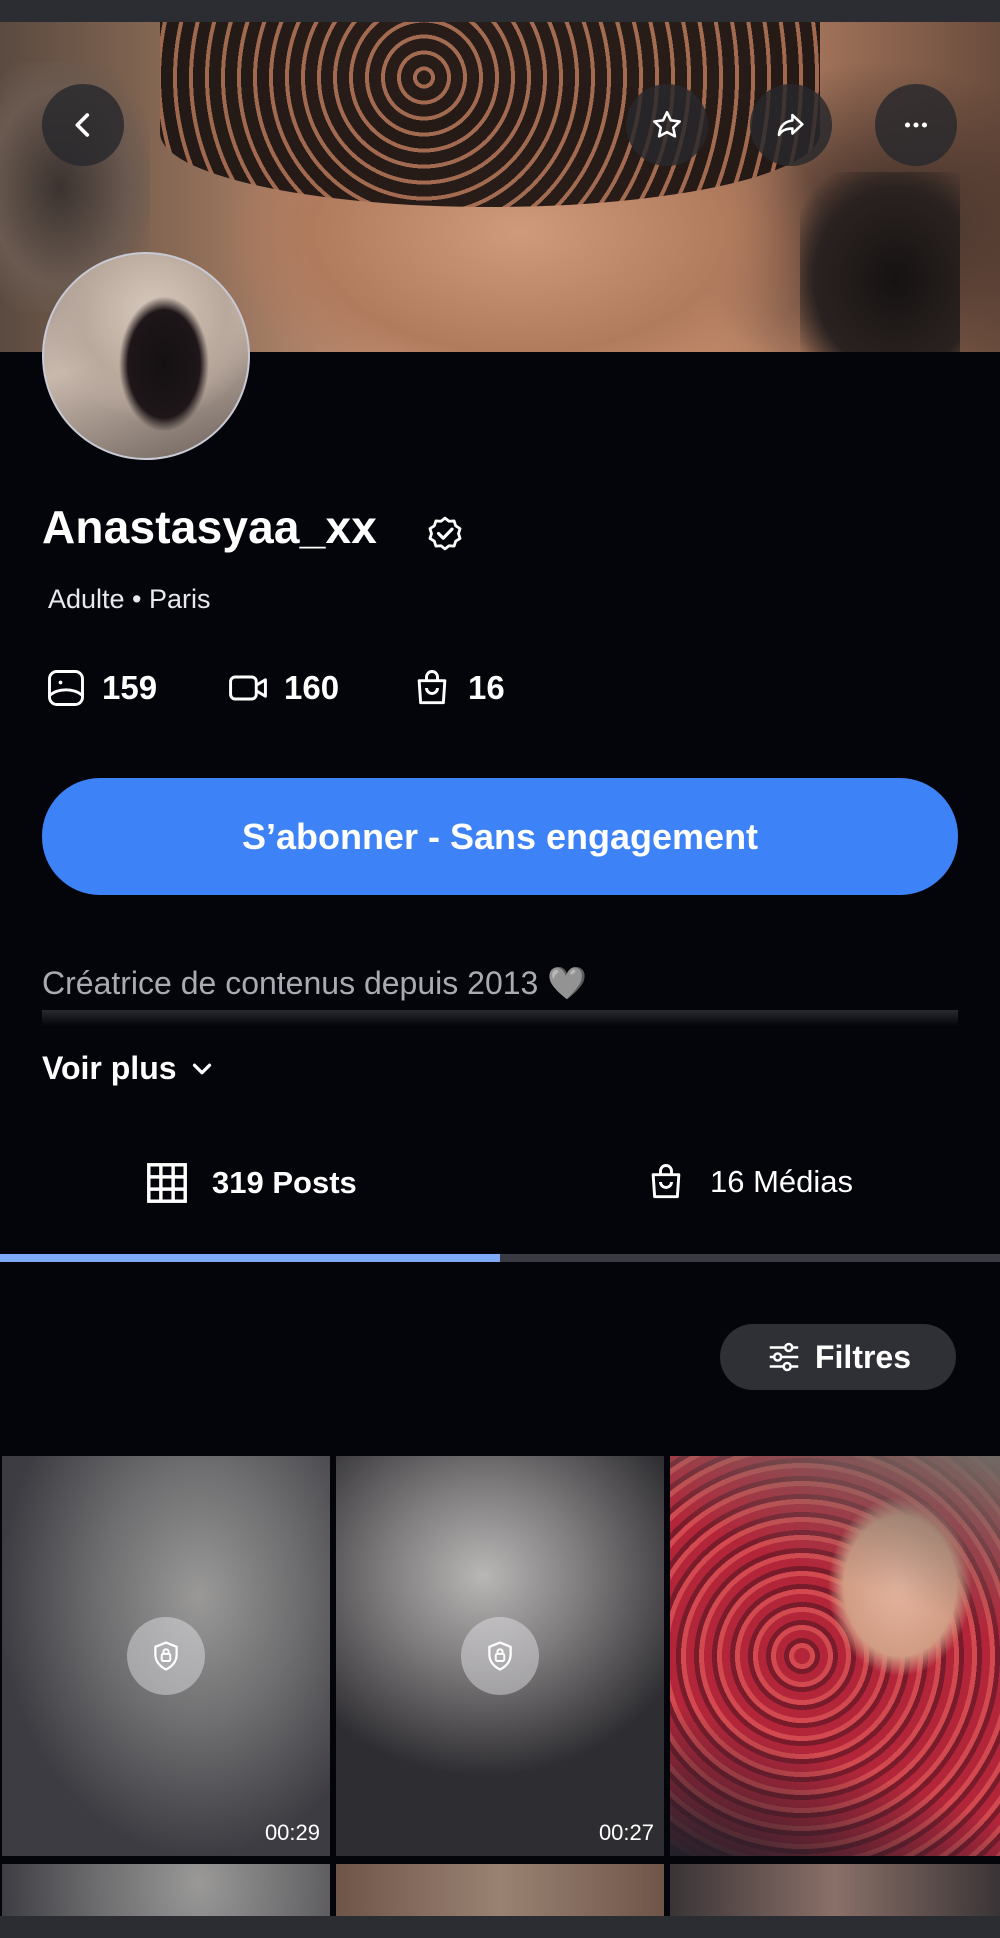  I want to click on back-button, so click(83, 125).